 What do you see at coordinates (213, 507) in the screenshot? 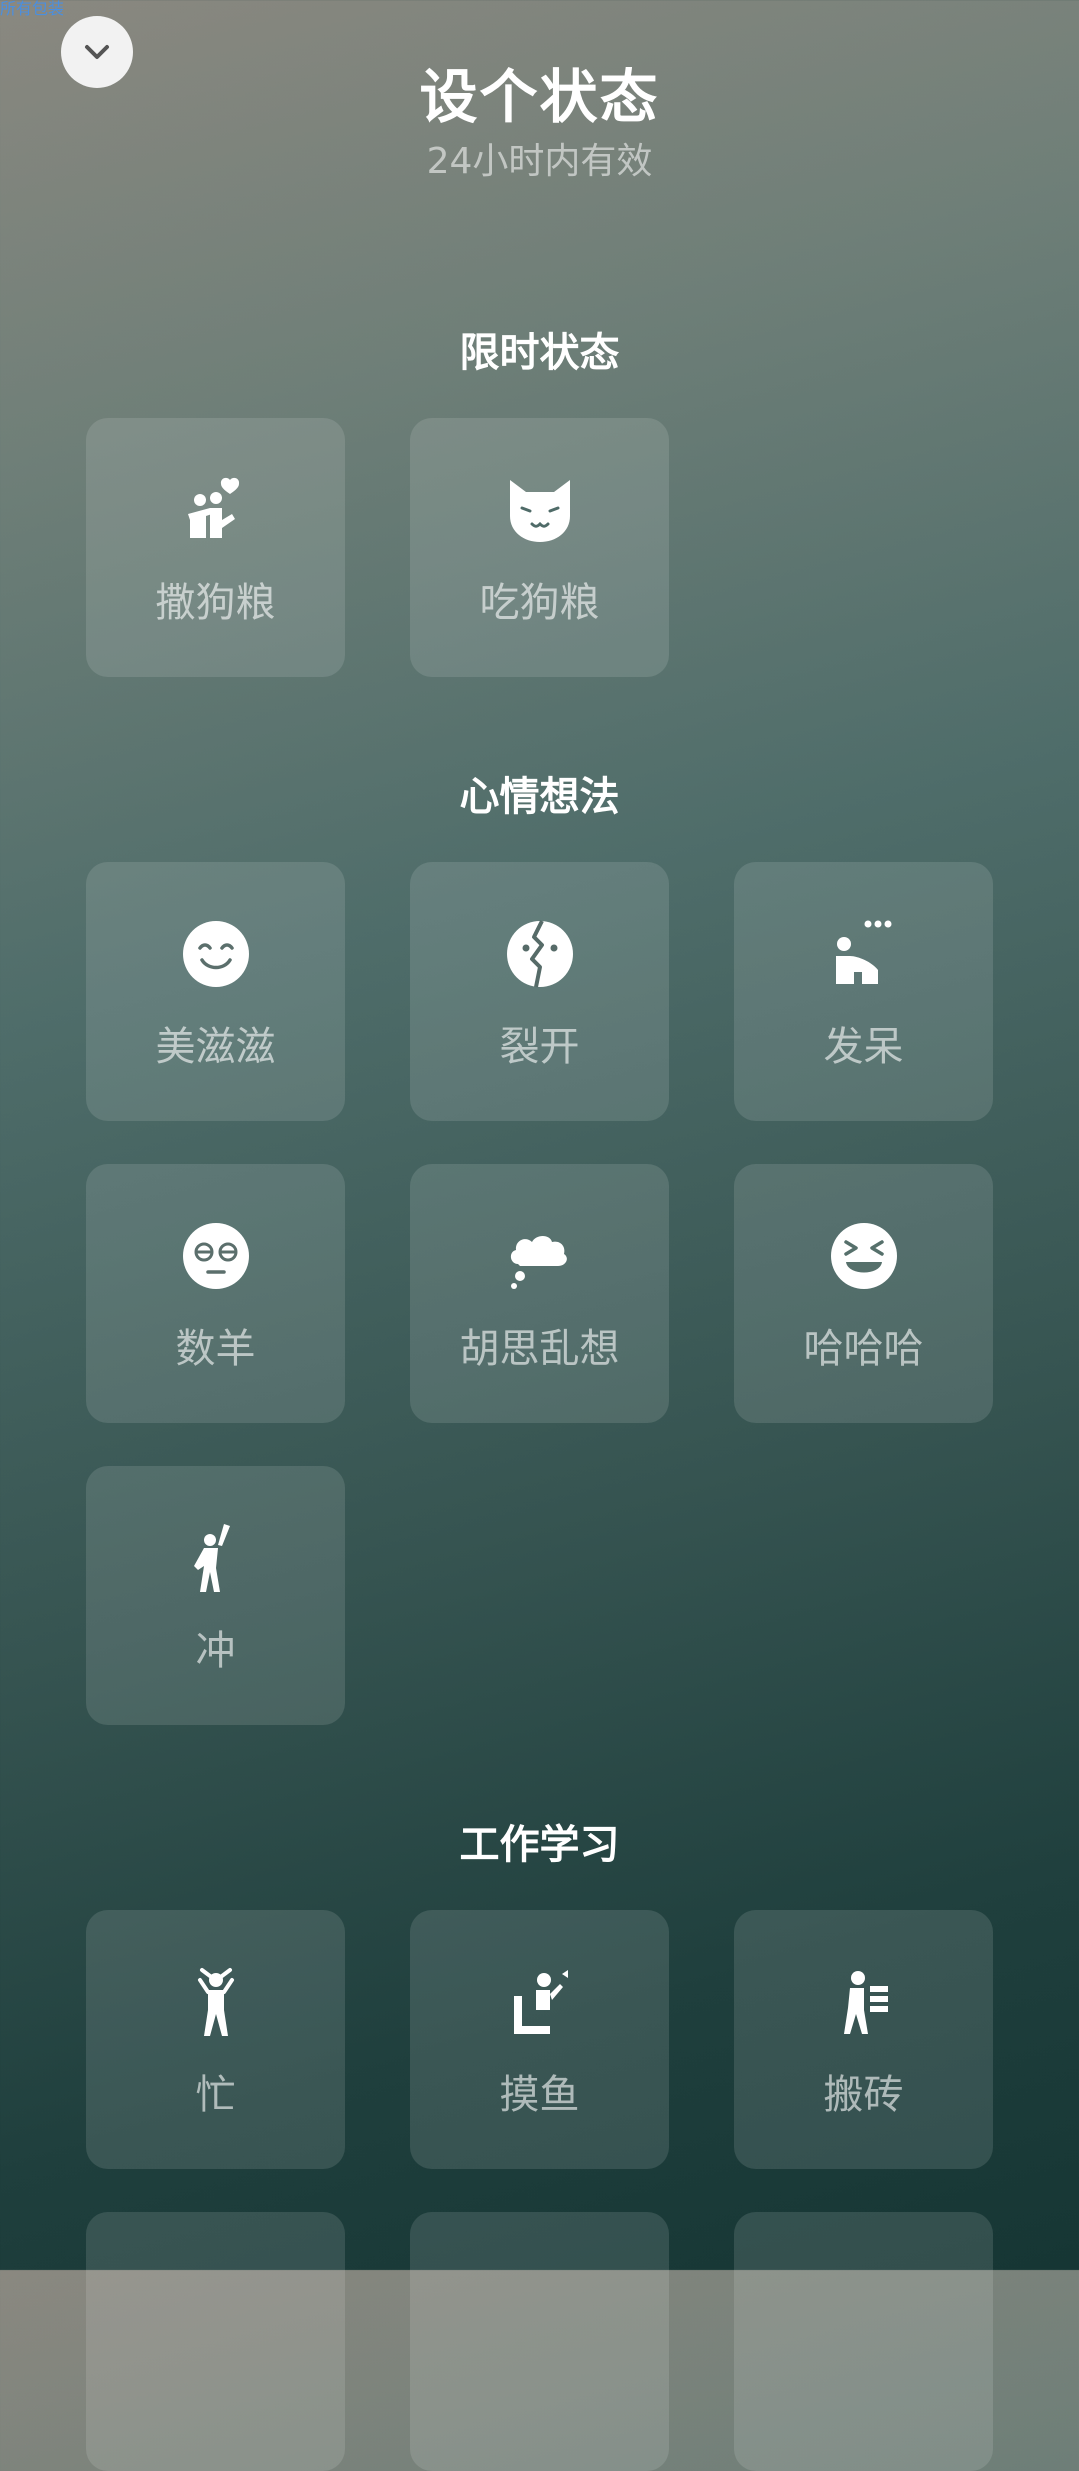
I see `couple-heart-icon` at bounding box center [213, 507].